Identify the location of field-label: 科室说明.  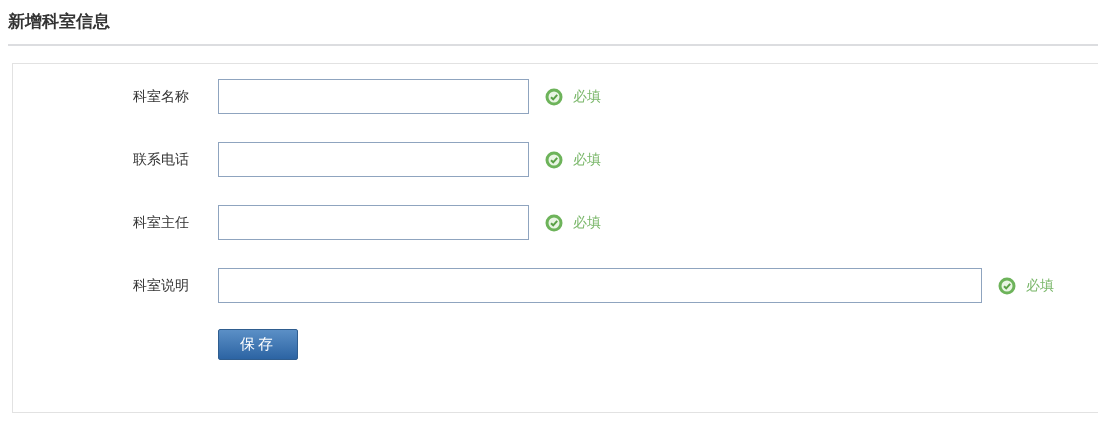
(160, 285).